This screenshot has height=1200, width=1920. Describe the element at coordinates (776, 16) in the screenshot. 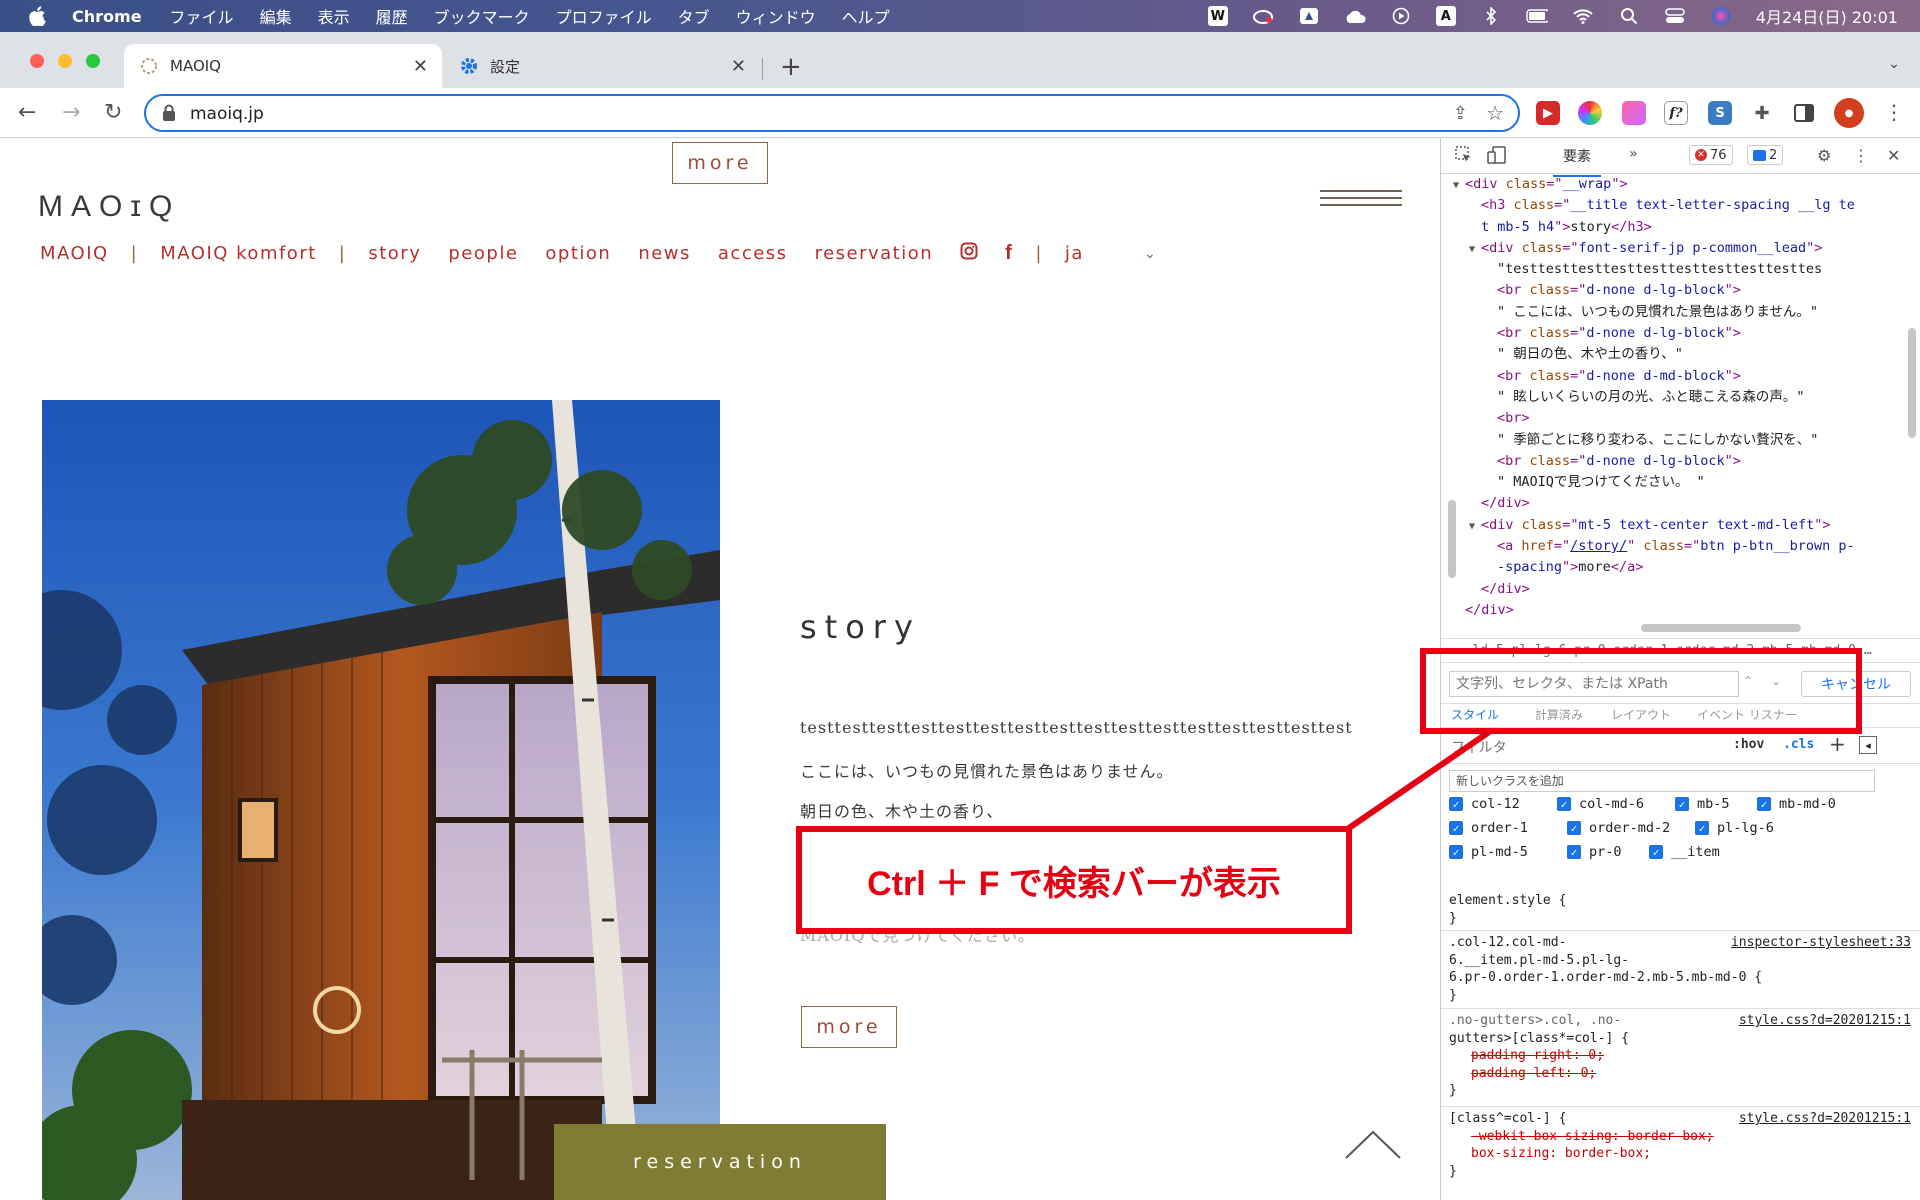

I see `menu-window: ウィンドウ` at that location.